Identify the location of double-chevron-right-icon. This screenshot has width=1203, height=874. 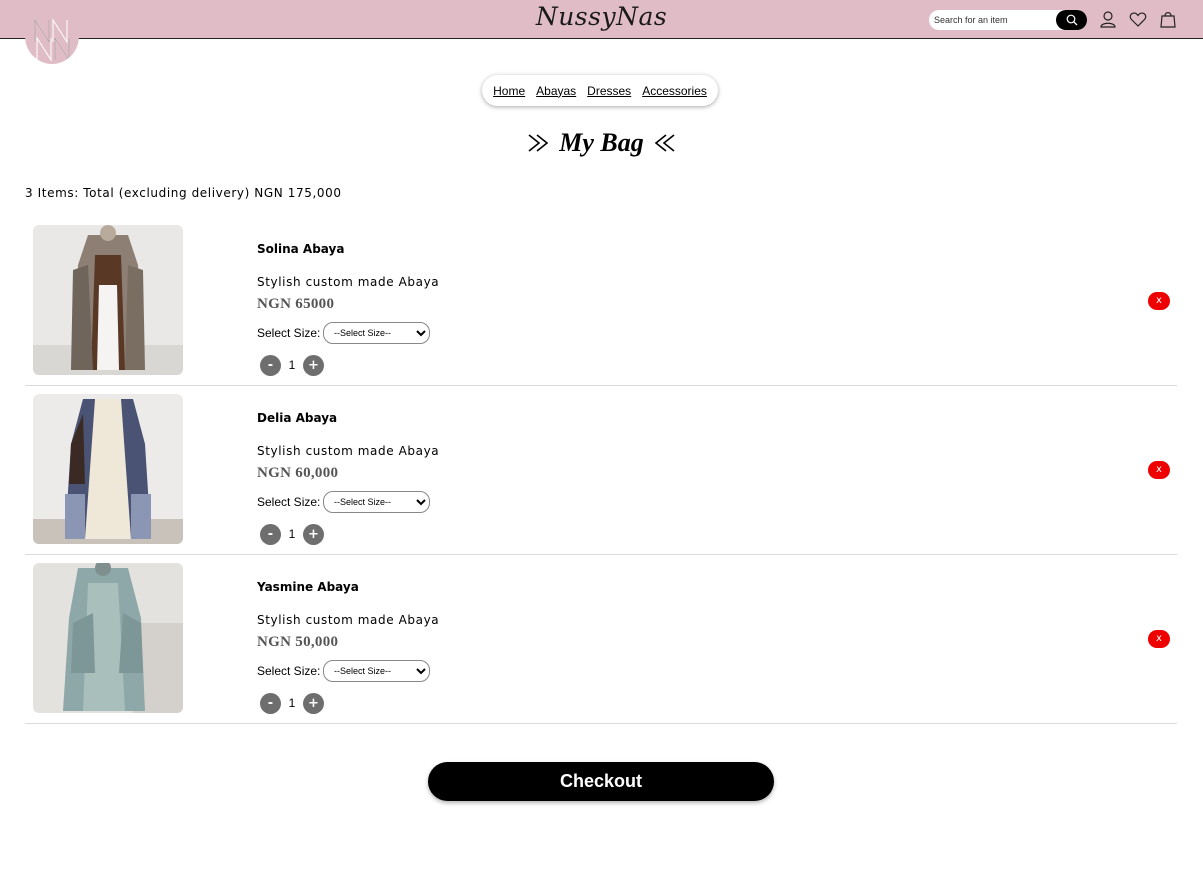
(539, 143).